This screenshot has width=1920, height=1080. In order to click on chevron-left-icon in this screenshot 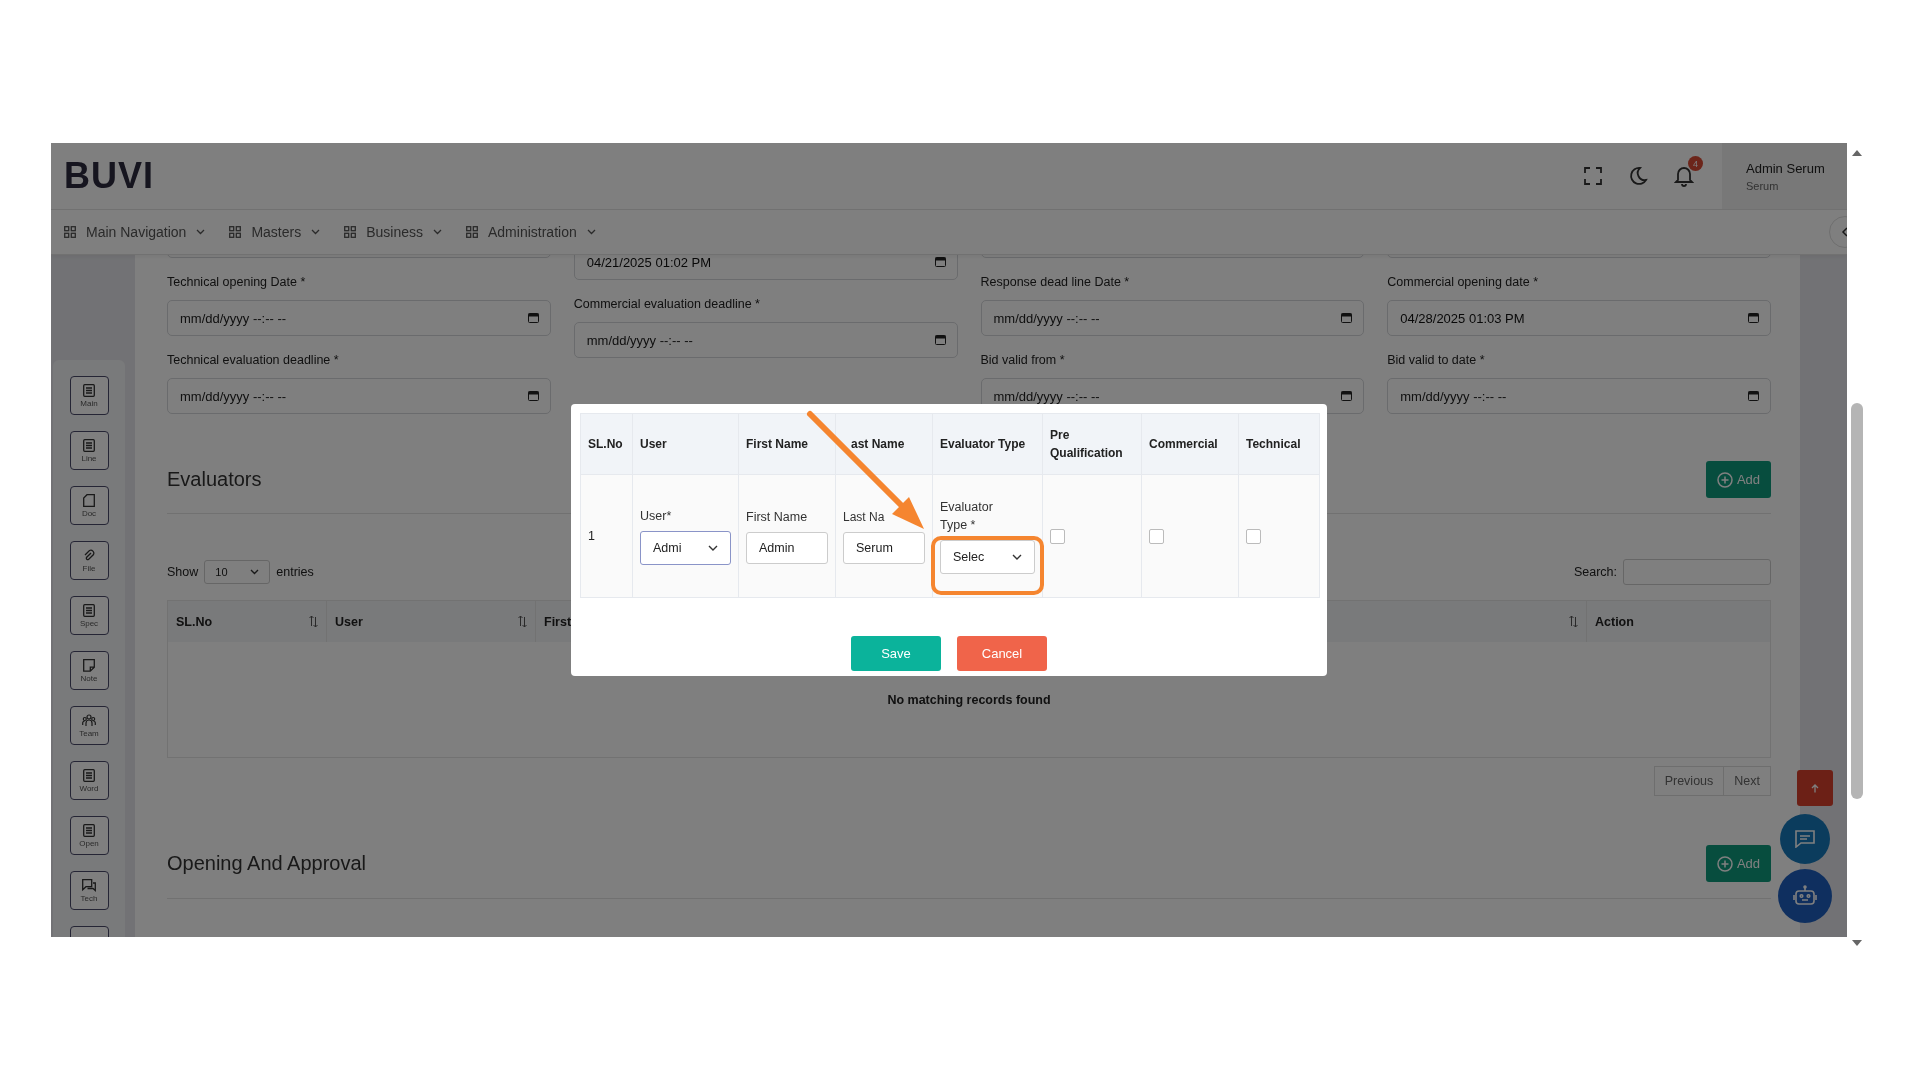, I will do `click(1844, 232)`.